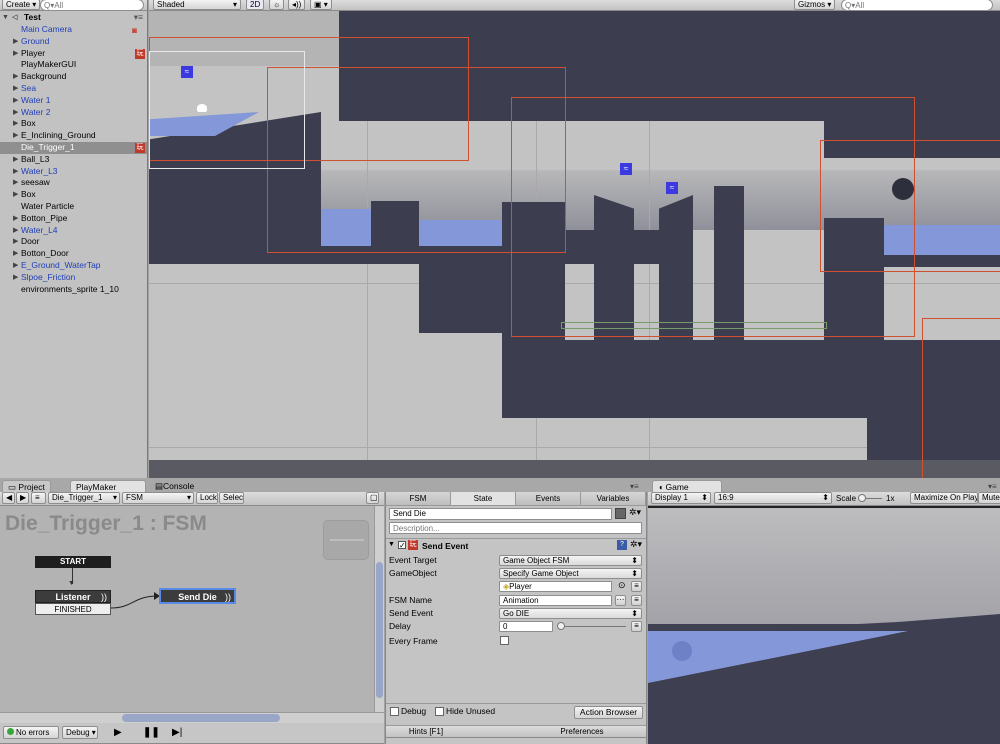 The width and height of the screenshot is (1000, 744). I want to click on state-description-field, so click(515, 528).